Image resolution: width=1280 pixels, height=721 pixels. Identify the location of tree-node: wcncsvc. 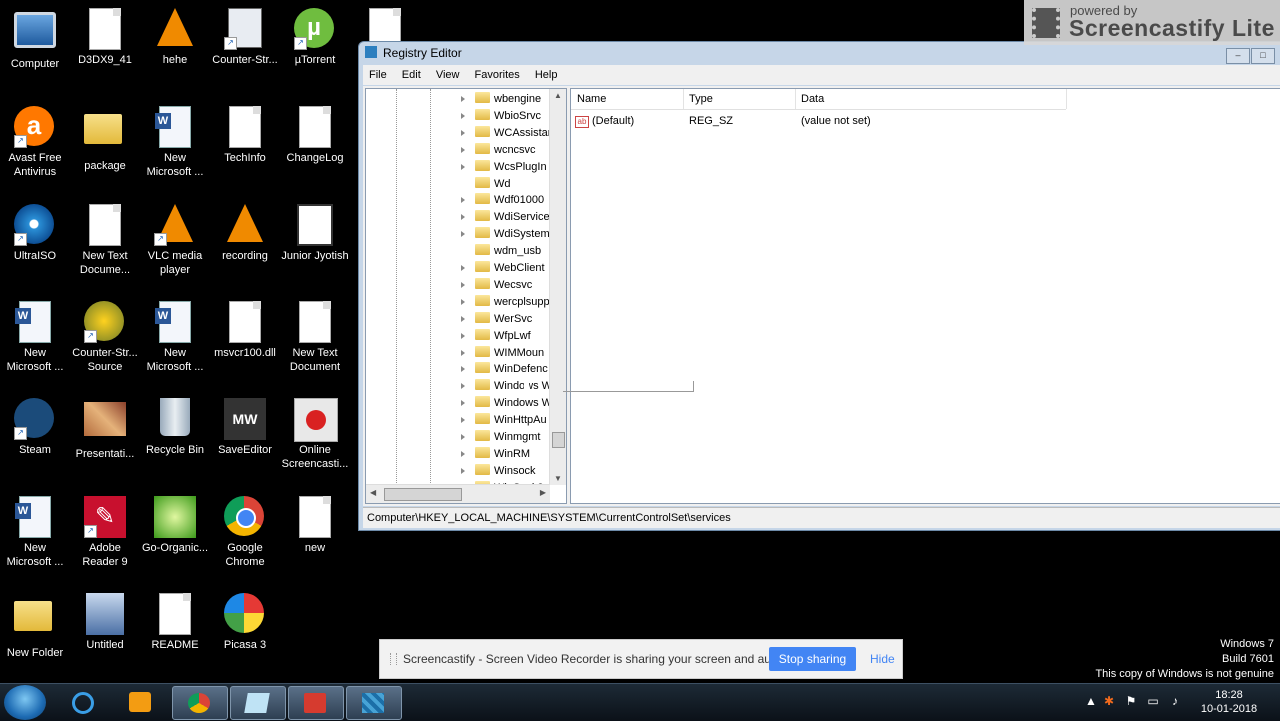
(498, 150).